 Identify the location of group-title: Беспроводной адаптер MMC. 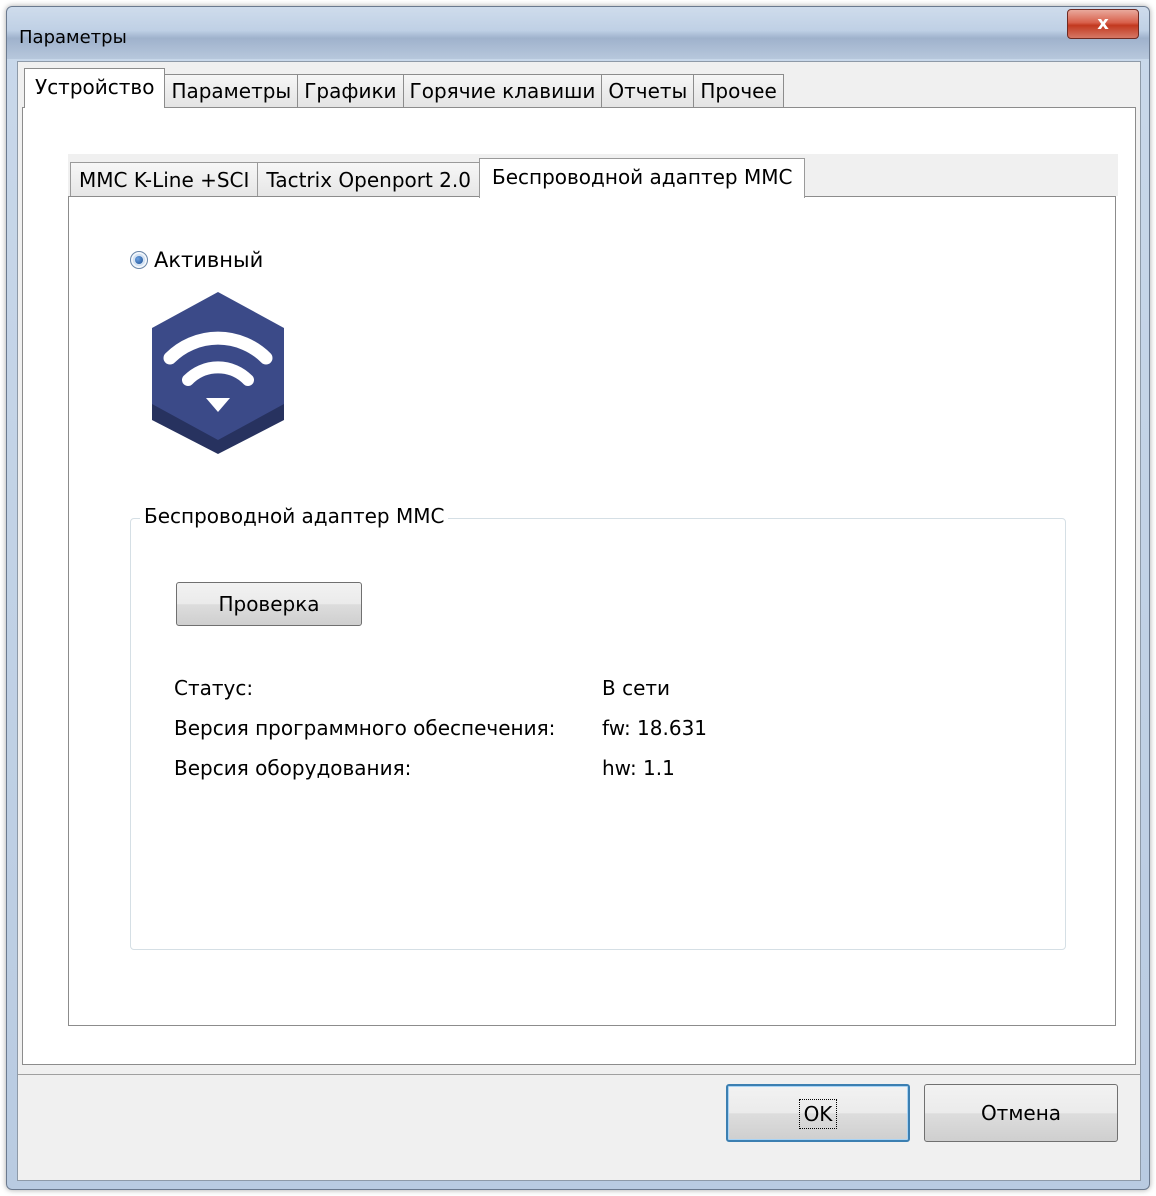
(294, 516).